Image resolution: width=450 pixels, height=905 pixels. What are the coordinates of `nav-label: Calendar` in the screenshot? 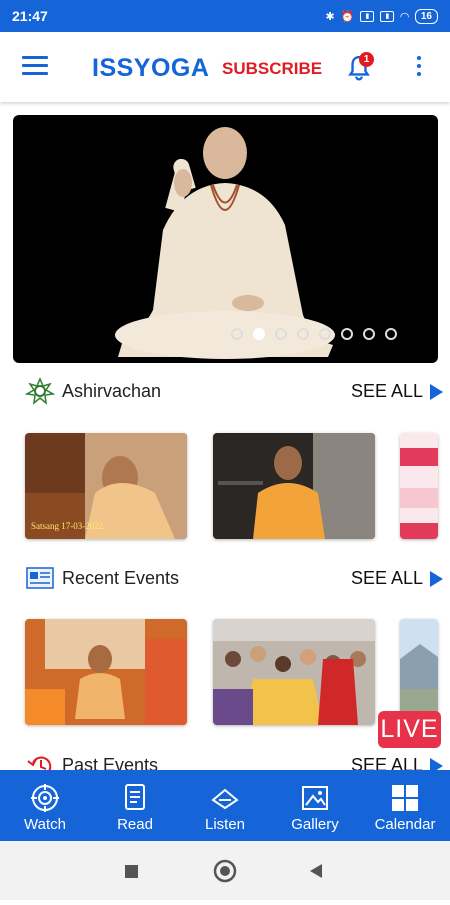 It's located at (405, 824).